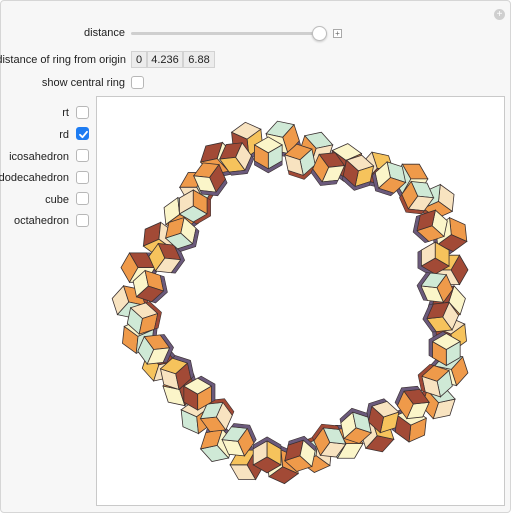 This screenshot has width=511, height=513. I want to click on option-checkbox-rd, so click(82, 133).